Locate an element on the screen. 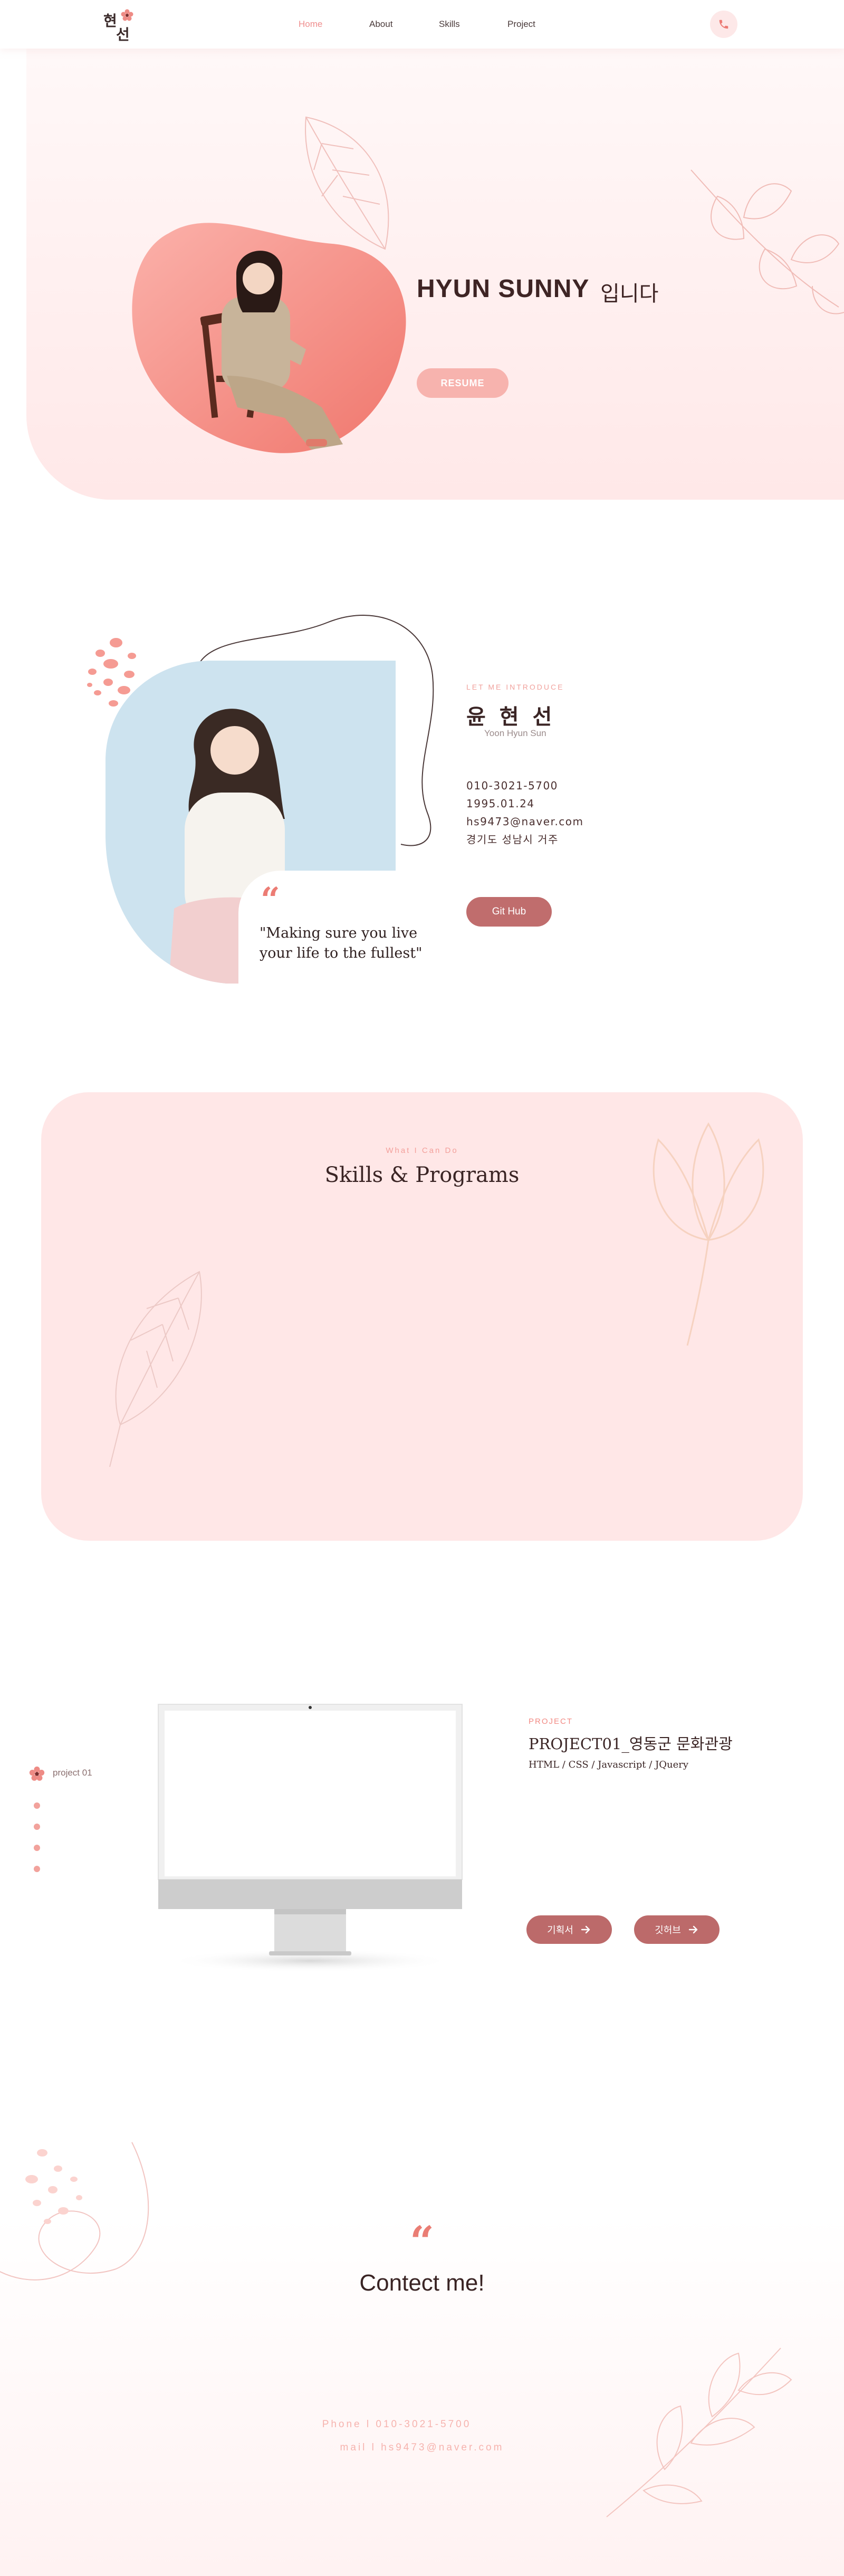 The width and height of the screenshot is (844, 2576). phone-icon is located at coordinates (723, 24).